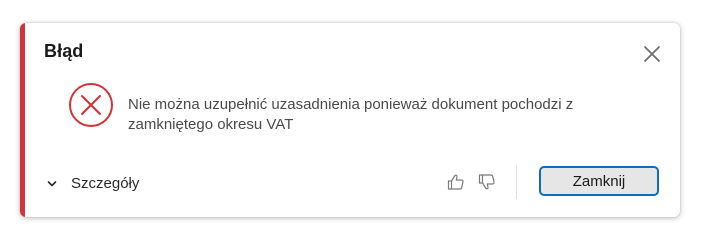 The width and height of the screenshot is (709, 240). Describe the element at coordinates (64, 51) in the screenshot. I see `dialog-title: Błąd` at that location.